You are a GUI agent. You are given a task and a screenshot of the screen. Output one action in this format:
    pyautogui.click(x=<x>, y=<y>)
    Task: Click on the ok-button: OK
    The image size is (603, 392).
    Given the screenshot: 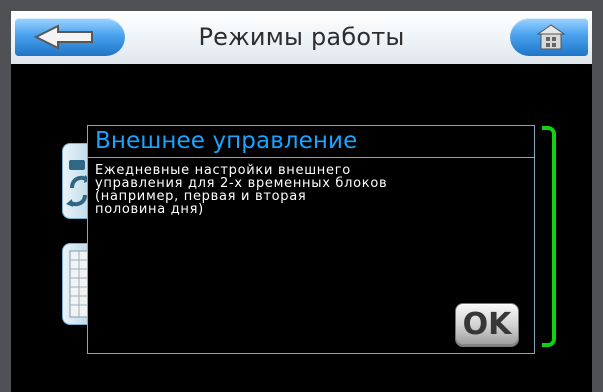 What is the action you would take?
    pyautogui.click(x=487, y=325)
    